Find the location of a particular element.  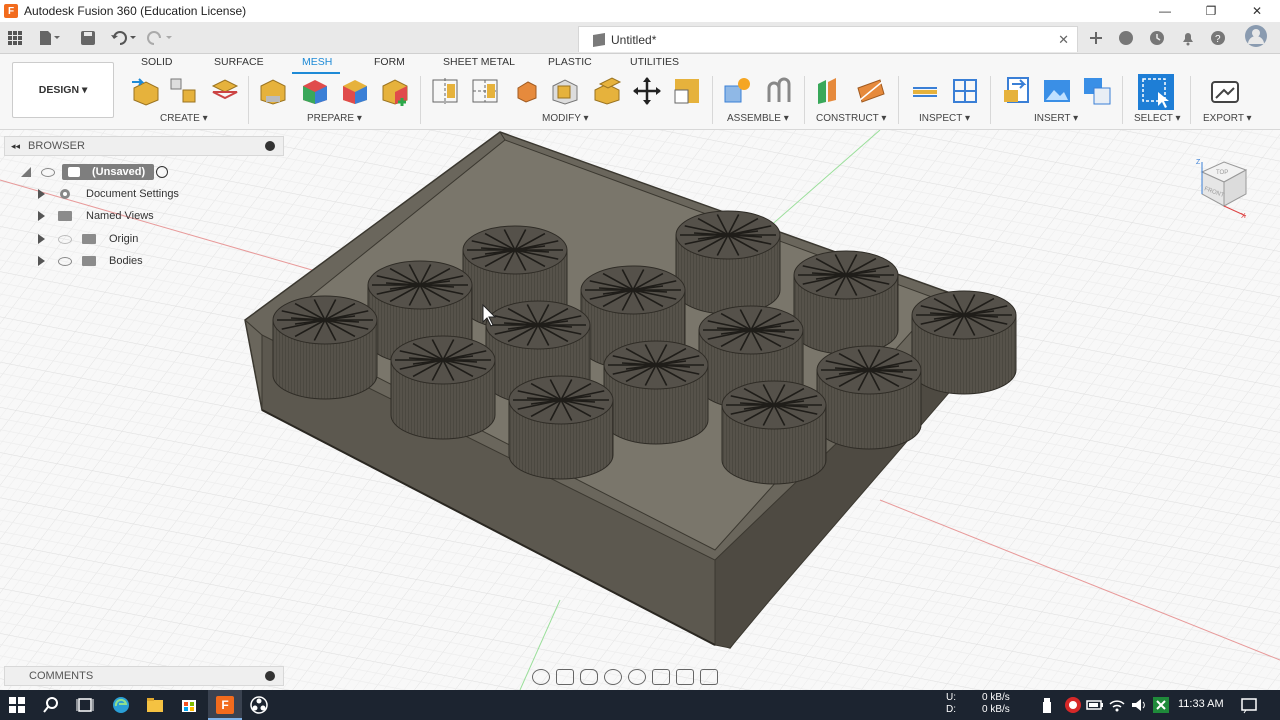

browser-item-named-views: Named Views is located at coordinates (90, 216).